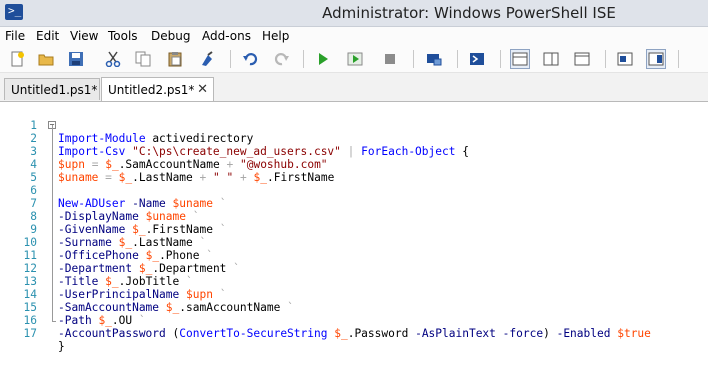 This screenshot has height=366, width=708. I want to click on redo-icon, so click(282, 59).